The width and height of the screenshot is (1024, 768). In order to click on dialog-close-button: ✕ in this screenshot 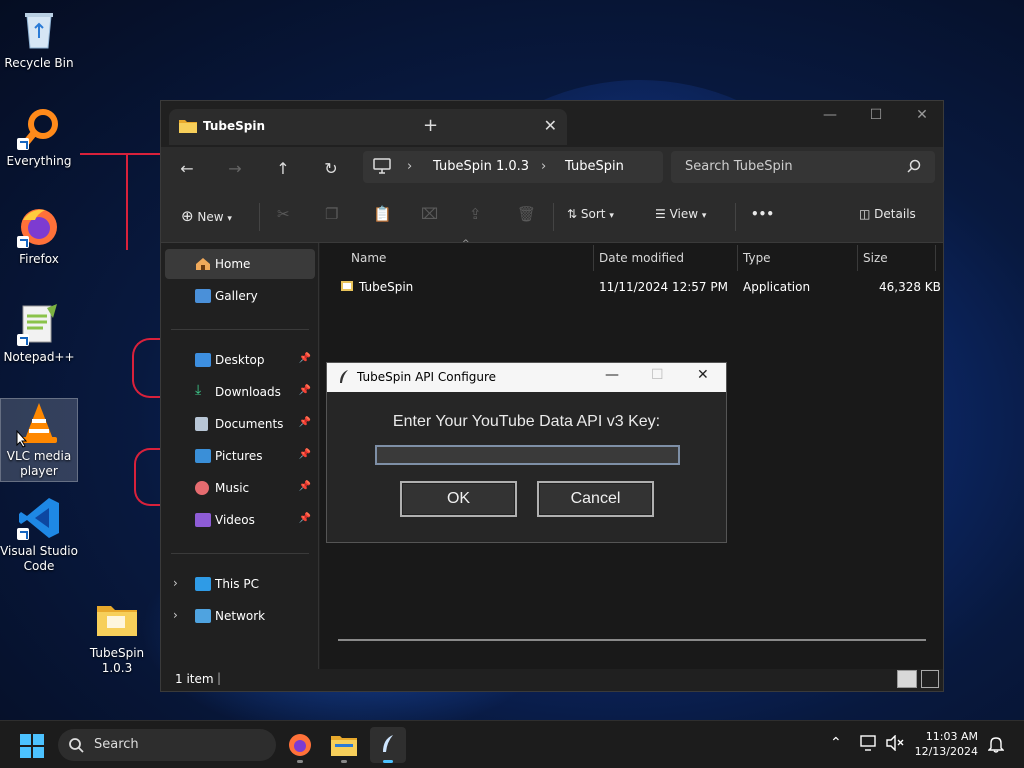, I will do `click(703, 375)`.